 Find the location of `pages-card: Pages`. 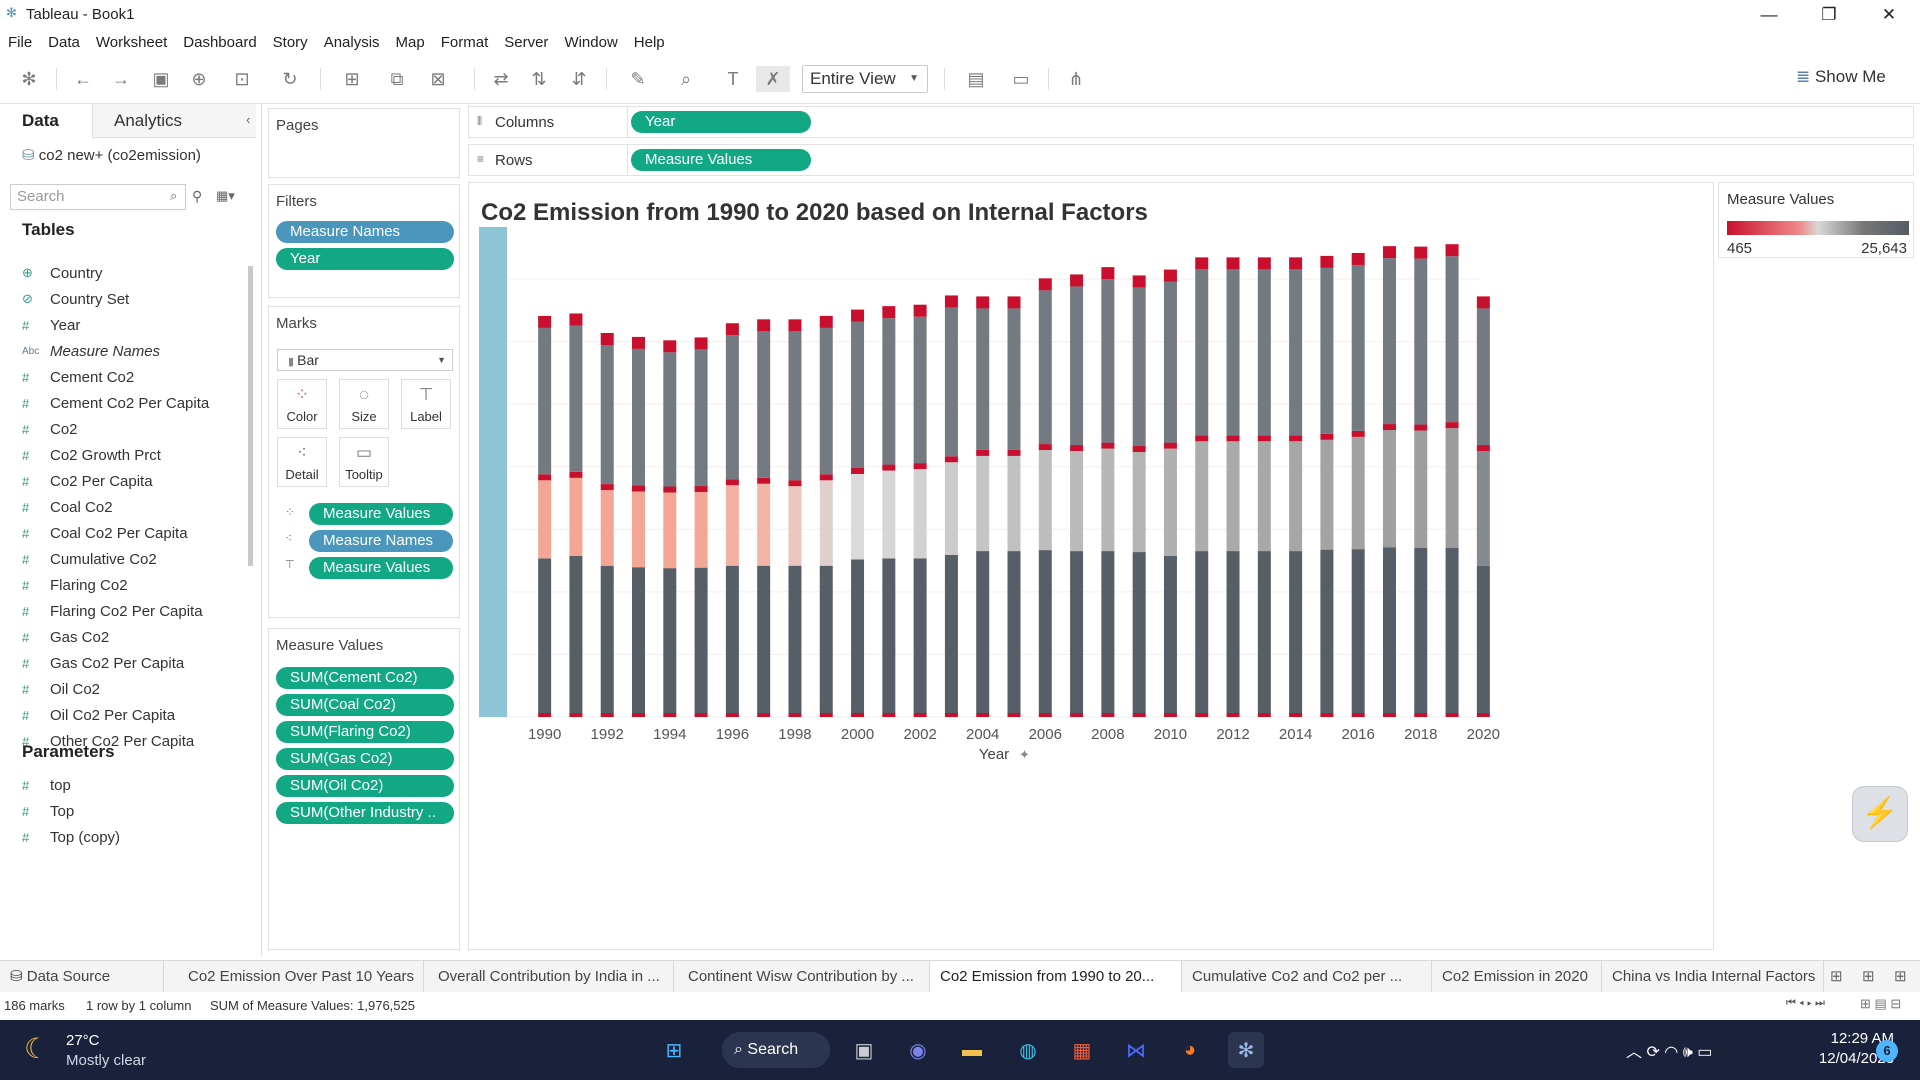

pages-card: Pages is located at coordinates (364, 143).